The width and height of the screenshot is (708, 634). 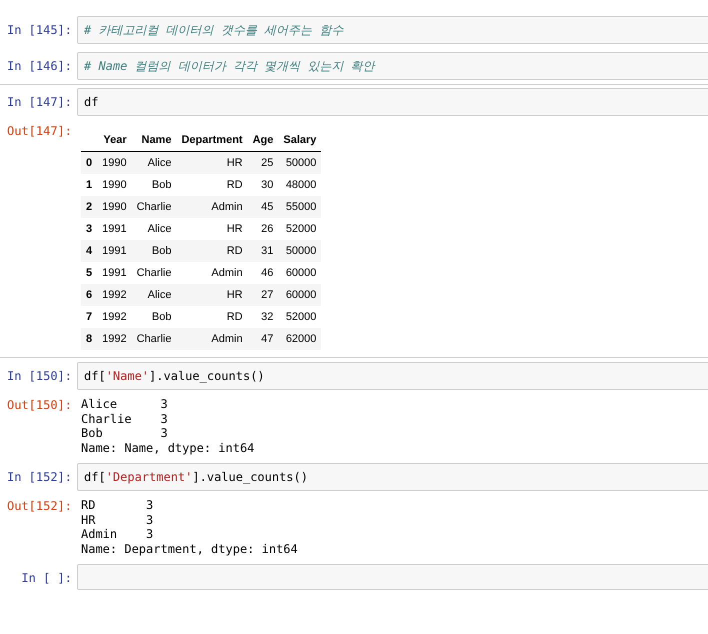 I want to click on output-line: Name: Department, dtype: int64, so click(x=189, y=549).